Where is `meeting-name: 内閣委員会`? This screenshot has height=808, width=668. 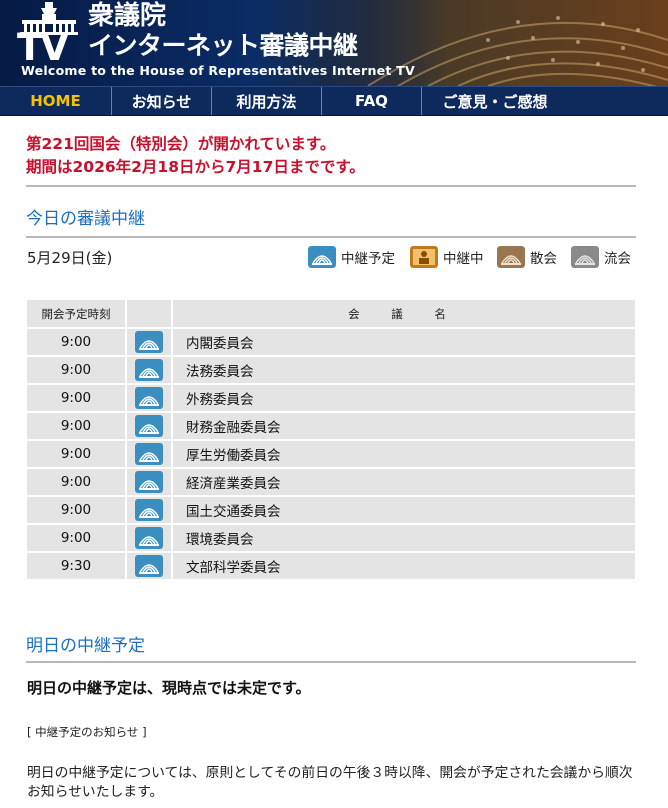 meeting-name: 内閣委員会 is located at coordinates (403, 342).